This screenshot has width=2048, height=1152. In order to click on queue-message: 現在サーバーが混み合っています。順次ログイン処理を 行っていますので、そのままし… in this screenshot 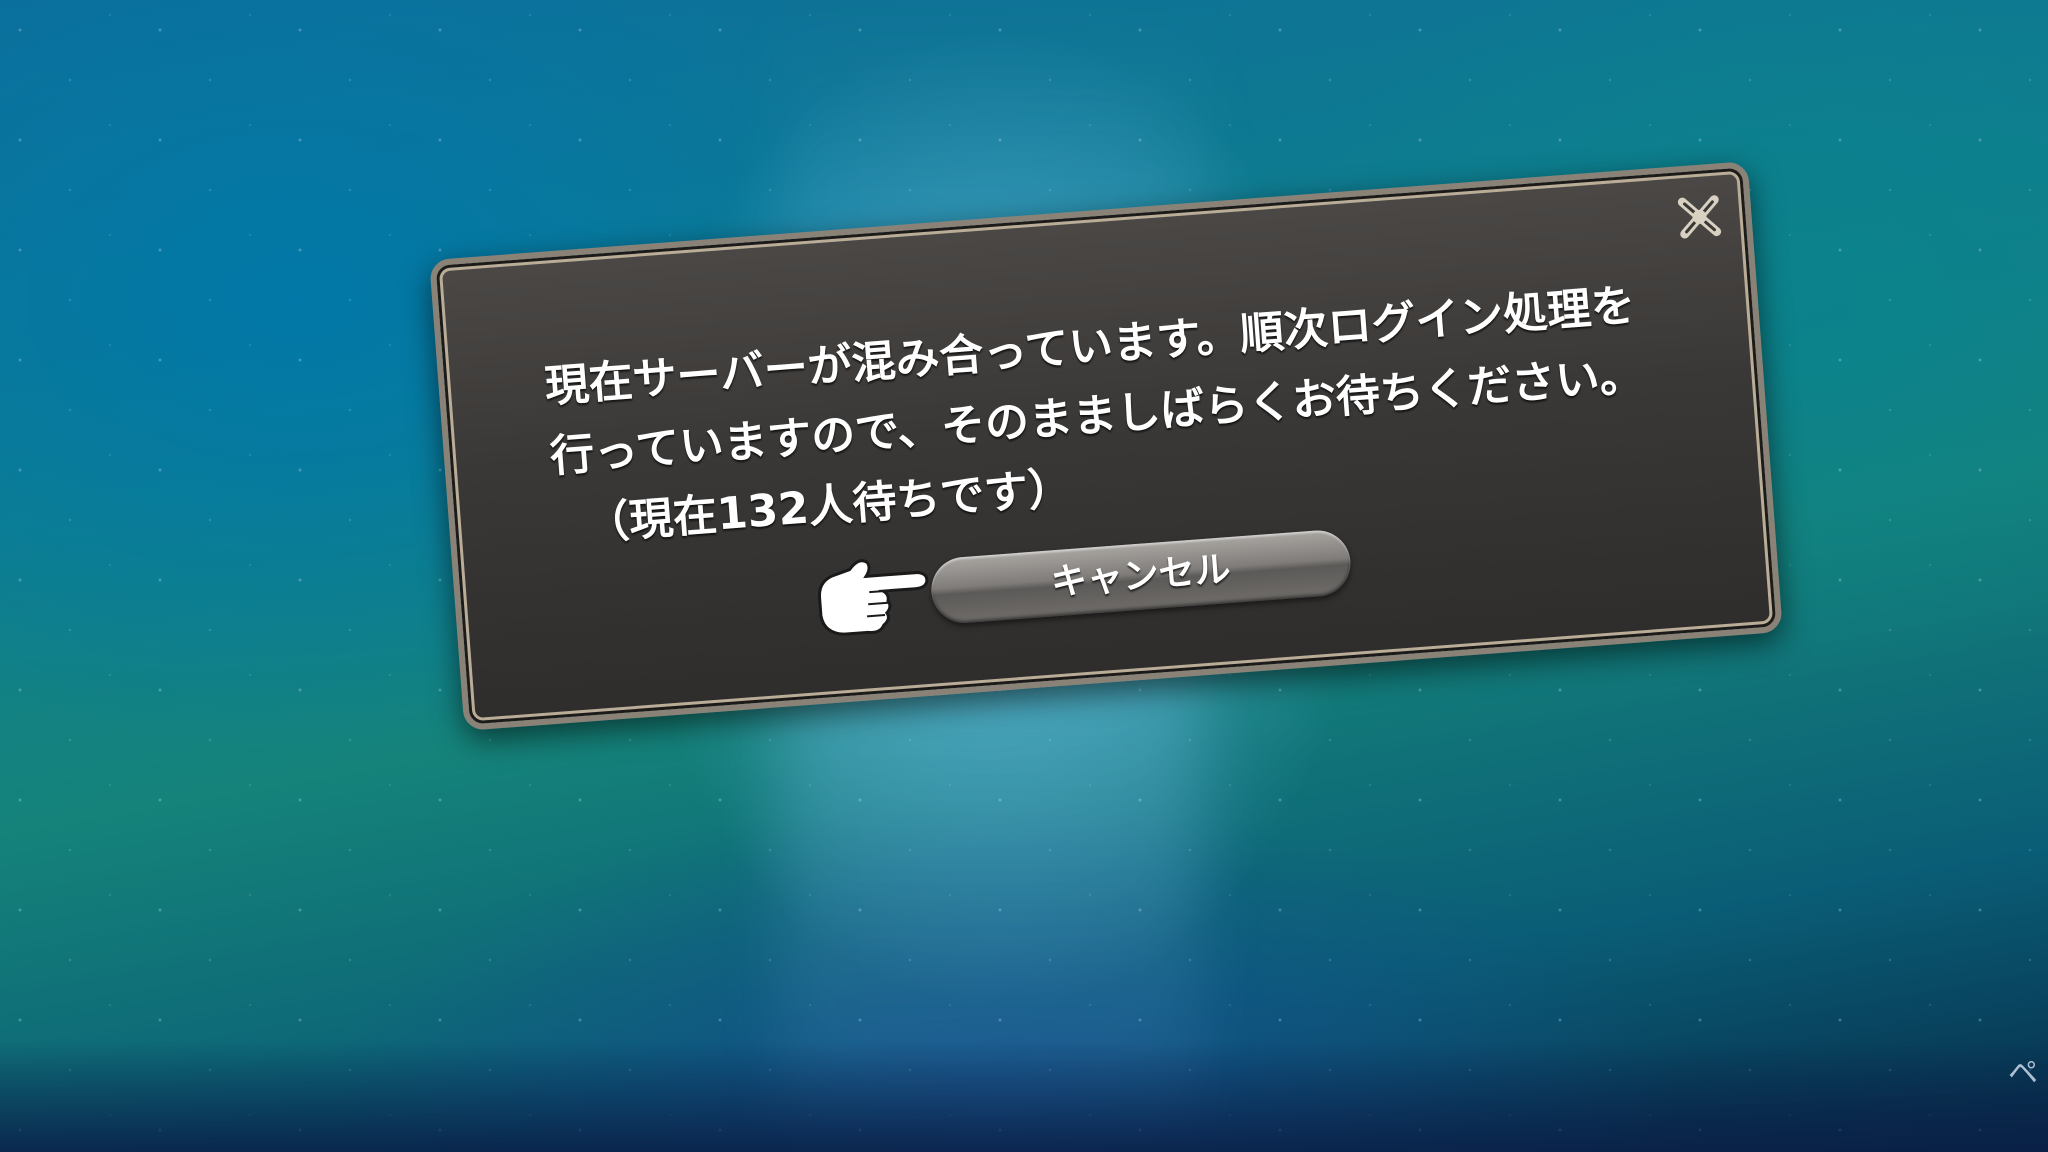, I will do `click(1108, 415)`.